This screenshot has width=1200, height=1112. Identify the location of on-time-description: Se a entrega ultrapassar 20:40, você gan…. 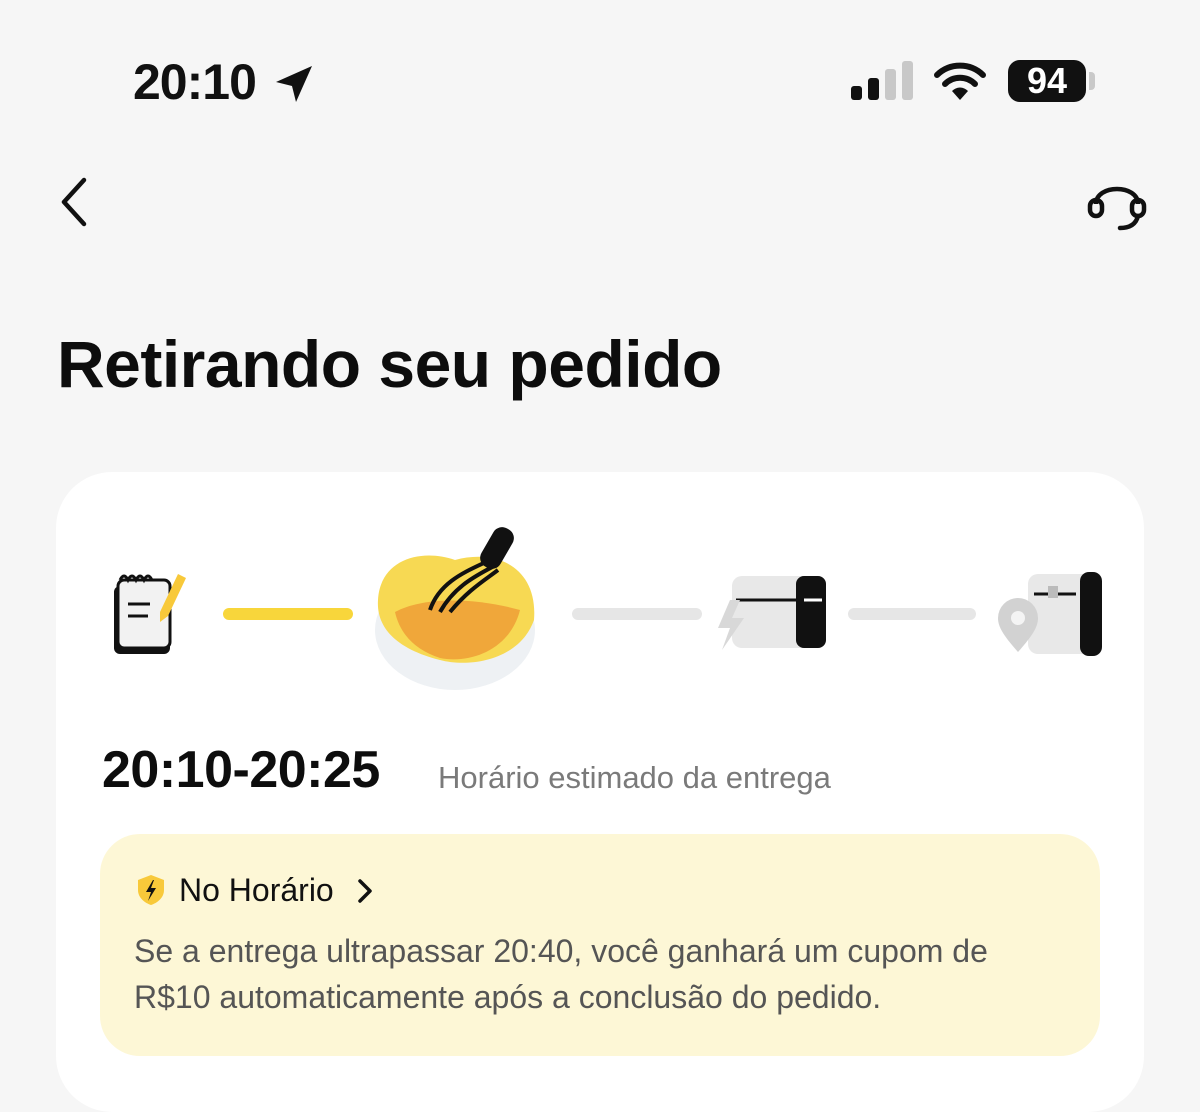
(604, 974).